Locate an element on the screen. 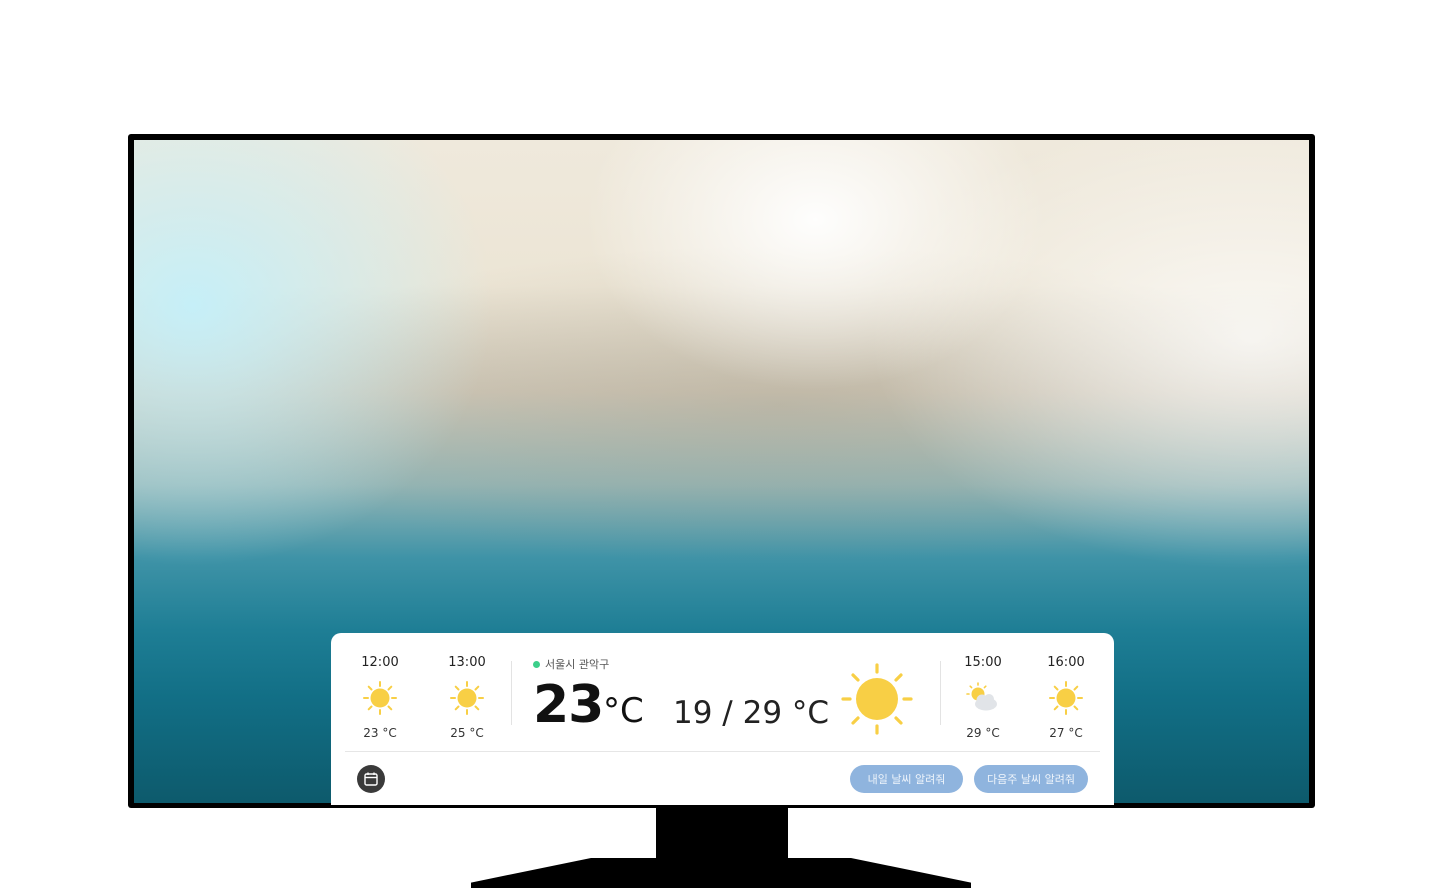 This screenshot has width=1440, height=889. tomorrow-weather-button: 내일 날씨 알려줘 is located at coordinates (906, 779).